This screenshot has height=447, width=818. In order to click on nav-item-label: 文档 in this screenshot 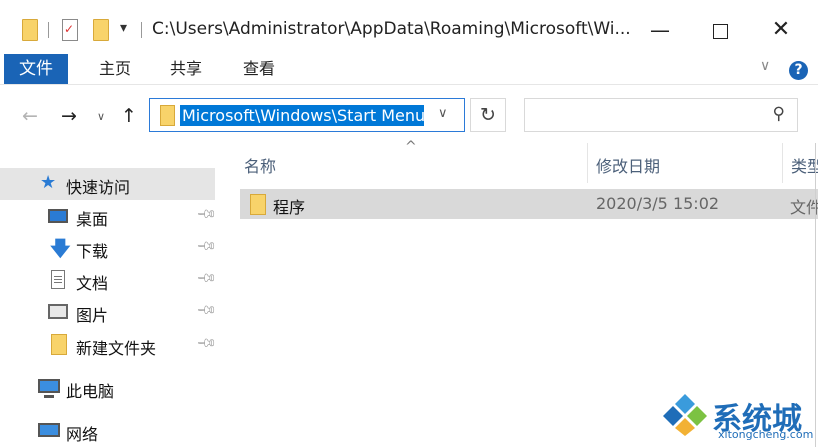, I will do `click(92, 283)`.